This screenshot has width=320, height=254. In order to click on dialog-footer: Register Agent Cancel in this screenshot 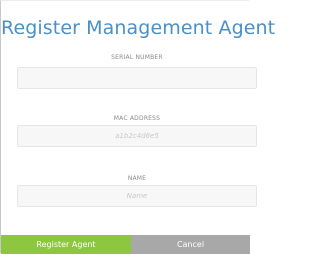, I will do `click(125, 244)`.